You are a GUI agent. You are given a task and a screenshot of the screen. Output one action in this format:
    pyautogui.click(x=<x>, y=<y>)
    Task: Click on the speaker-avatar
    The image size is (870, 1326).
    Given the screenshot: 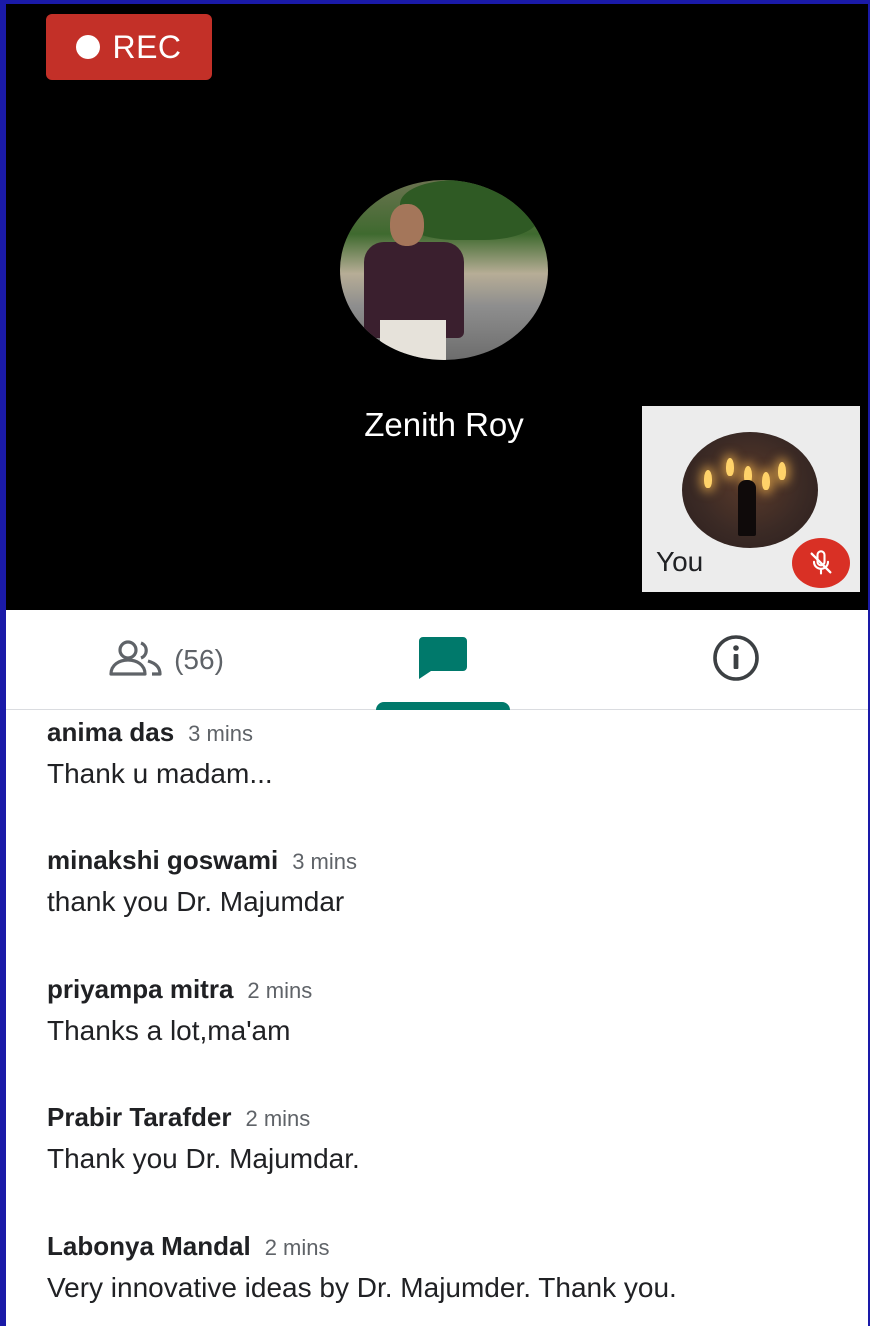 What is the action you would take?
    pyautogui.click(x=444, y=270)
    